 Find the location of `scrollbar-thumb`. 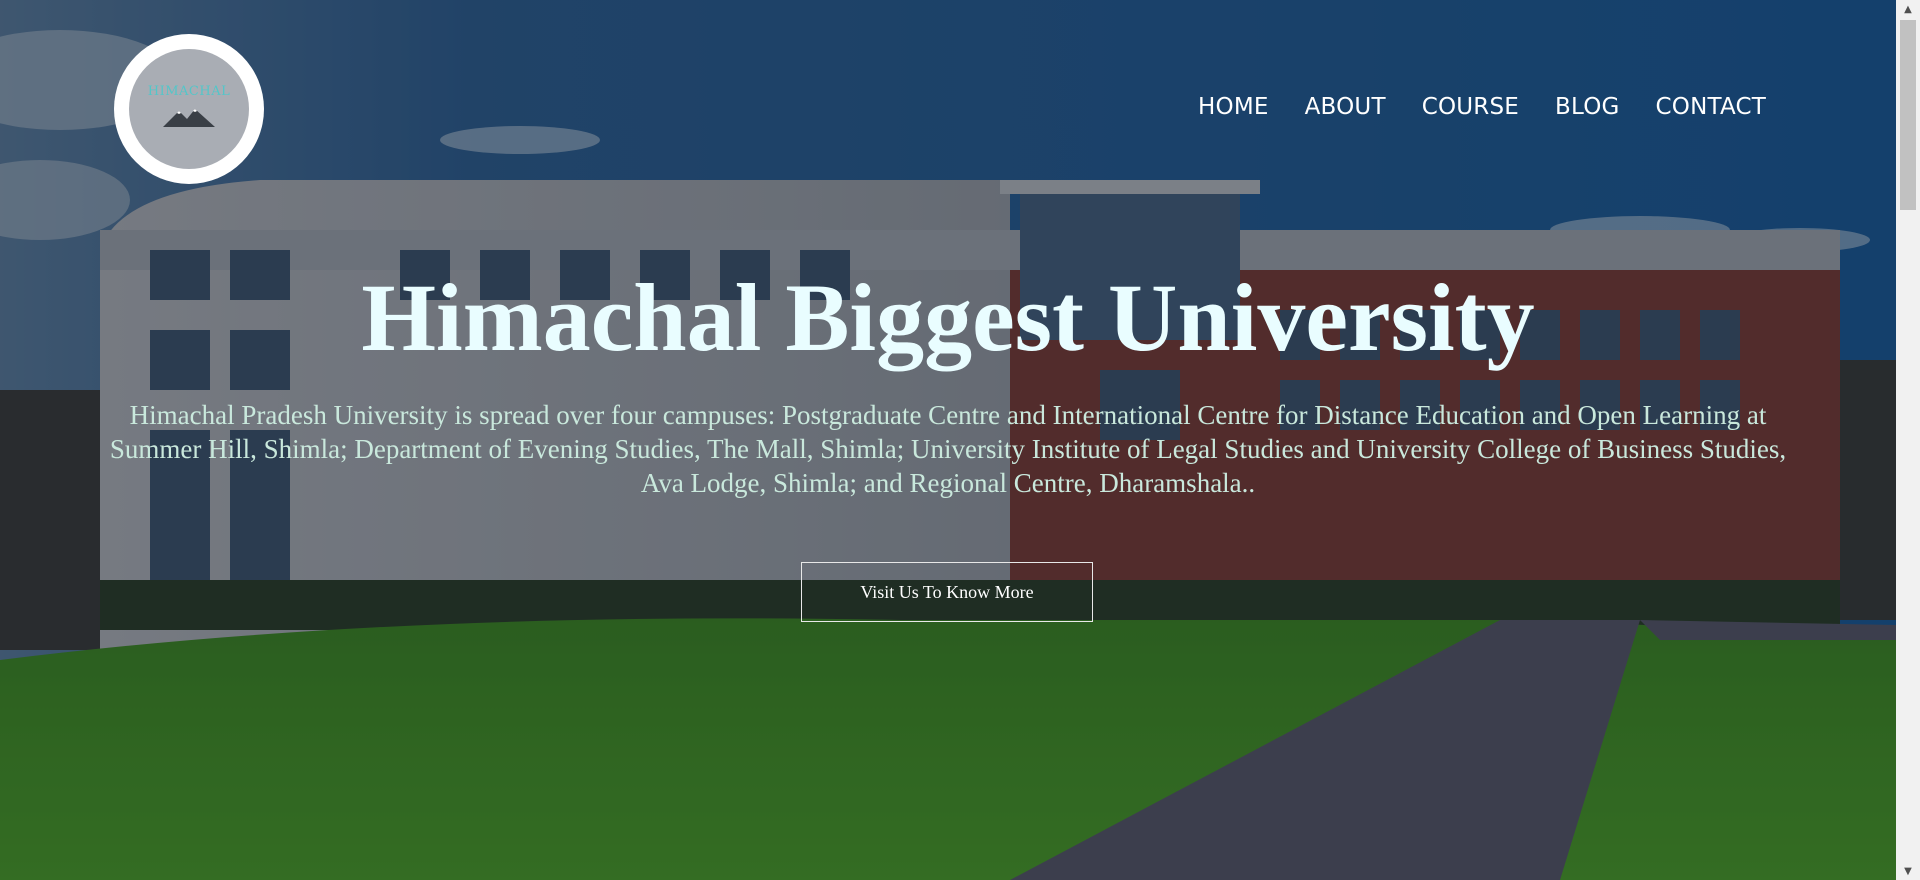

scrollbar-thumb is located at coordinates (1908, 115).